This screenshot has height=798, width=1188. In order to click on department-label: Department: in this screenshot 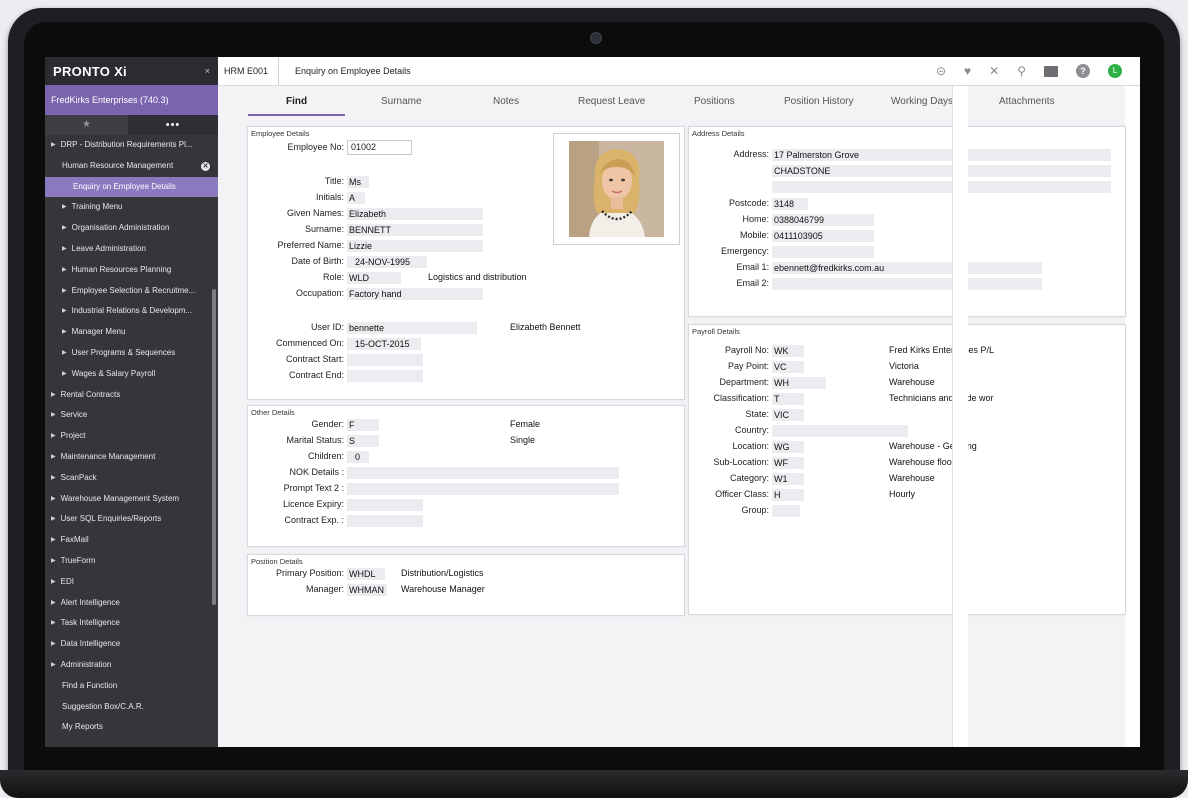, I will do `click(744, 382)`.